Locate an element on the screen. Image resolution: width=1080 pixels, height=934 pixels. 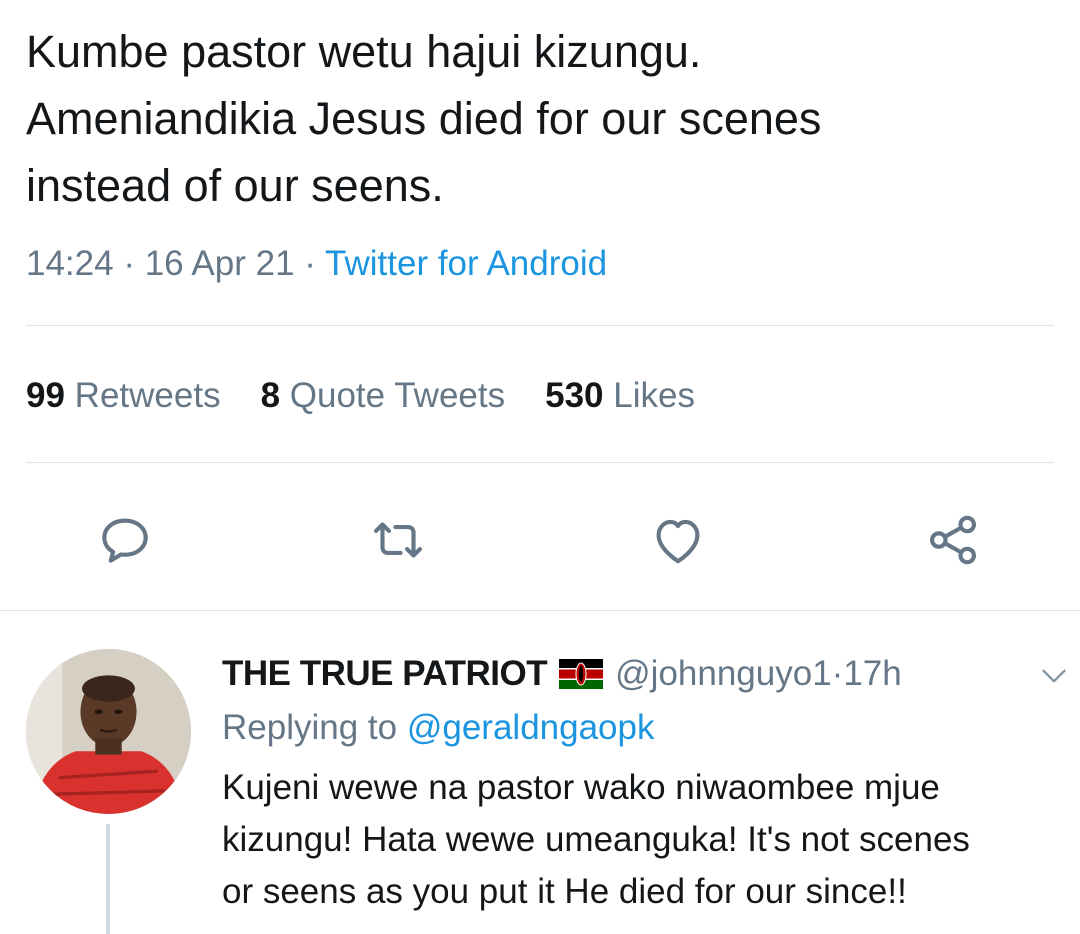
reply-button is located at coordinates (125, 540).